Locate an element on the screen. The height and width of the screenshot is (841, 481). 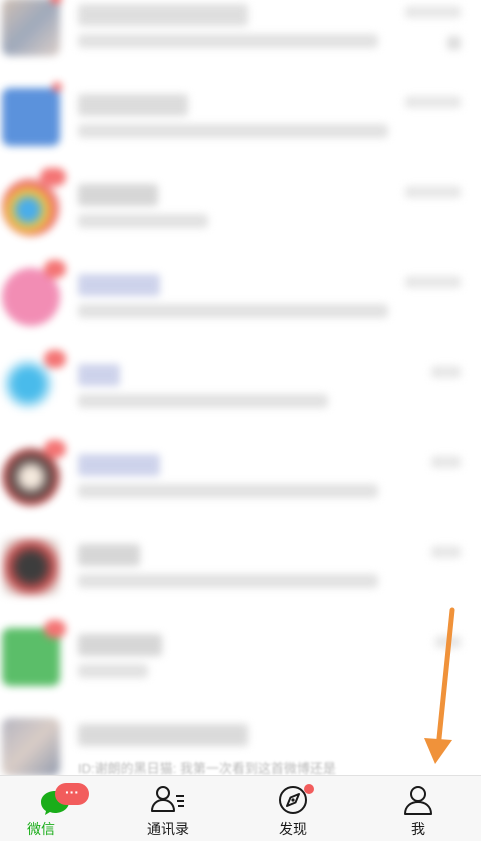
tab-me: 我 is located at coordinates (418, 808).